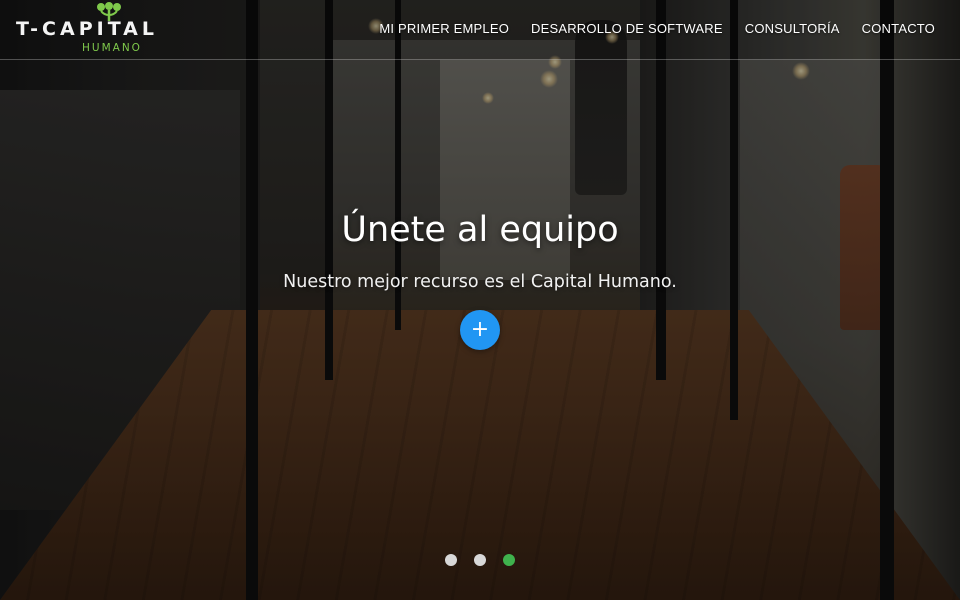 The width and height of the screenshot is (960, 600). I want to click on nav-item-desarrollo-de-software: DESARROLLO DE SOFTWARE, so click(627, 28).